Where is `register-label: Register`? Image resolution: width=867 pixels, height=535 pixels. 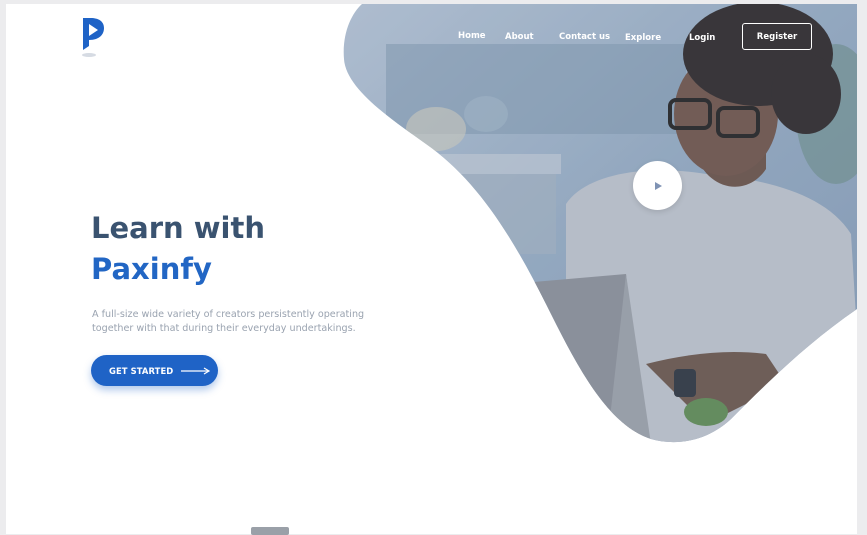
register-label: Register is located at coordinates (777, 36).